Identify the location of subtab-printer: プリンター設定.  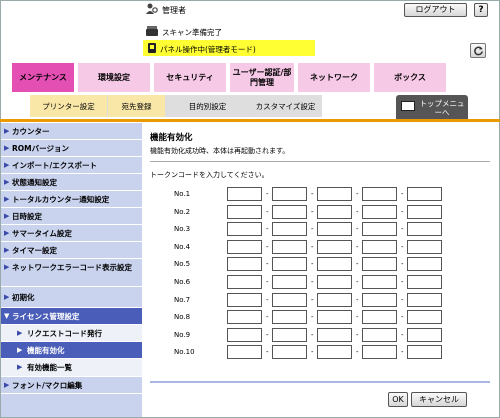
(69, 106).